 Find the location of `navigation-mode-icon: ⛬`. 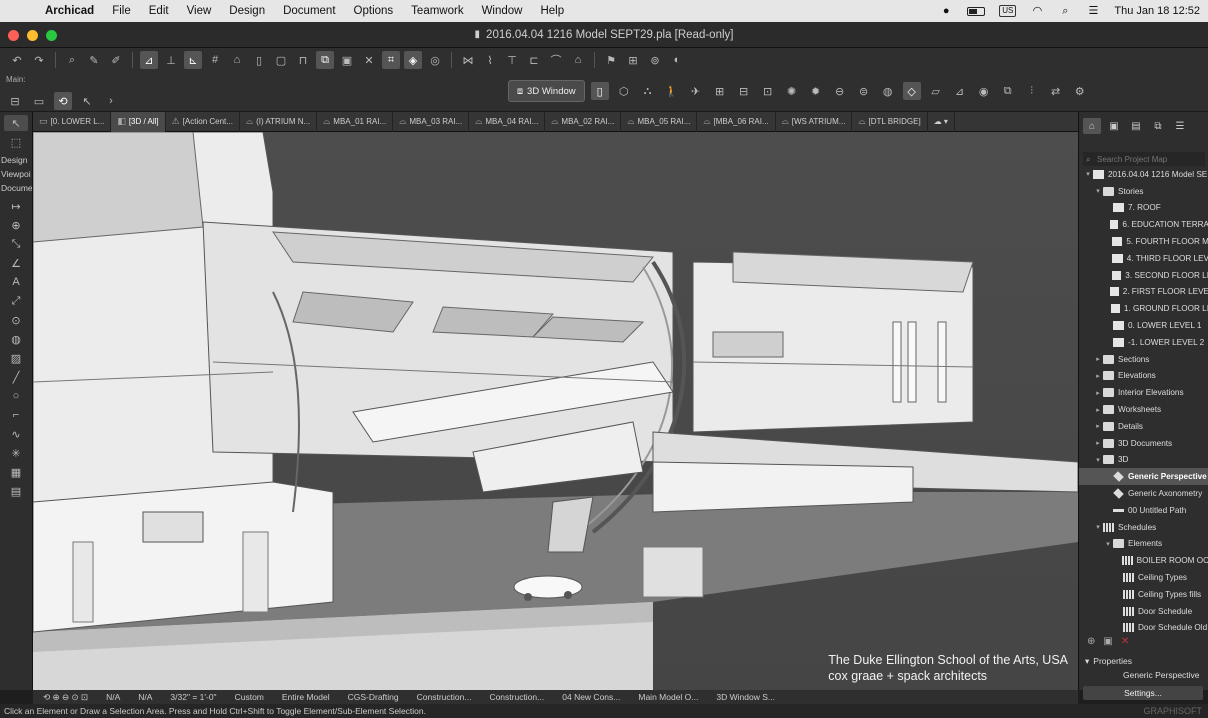

navigation-mode-icon: ⛬ is located at coordinates (648, 91).